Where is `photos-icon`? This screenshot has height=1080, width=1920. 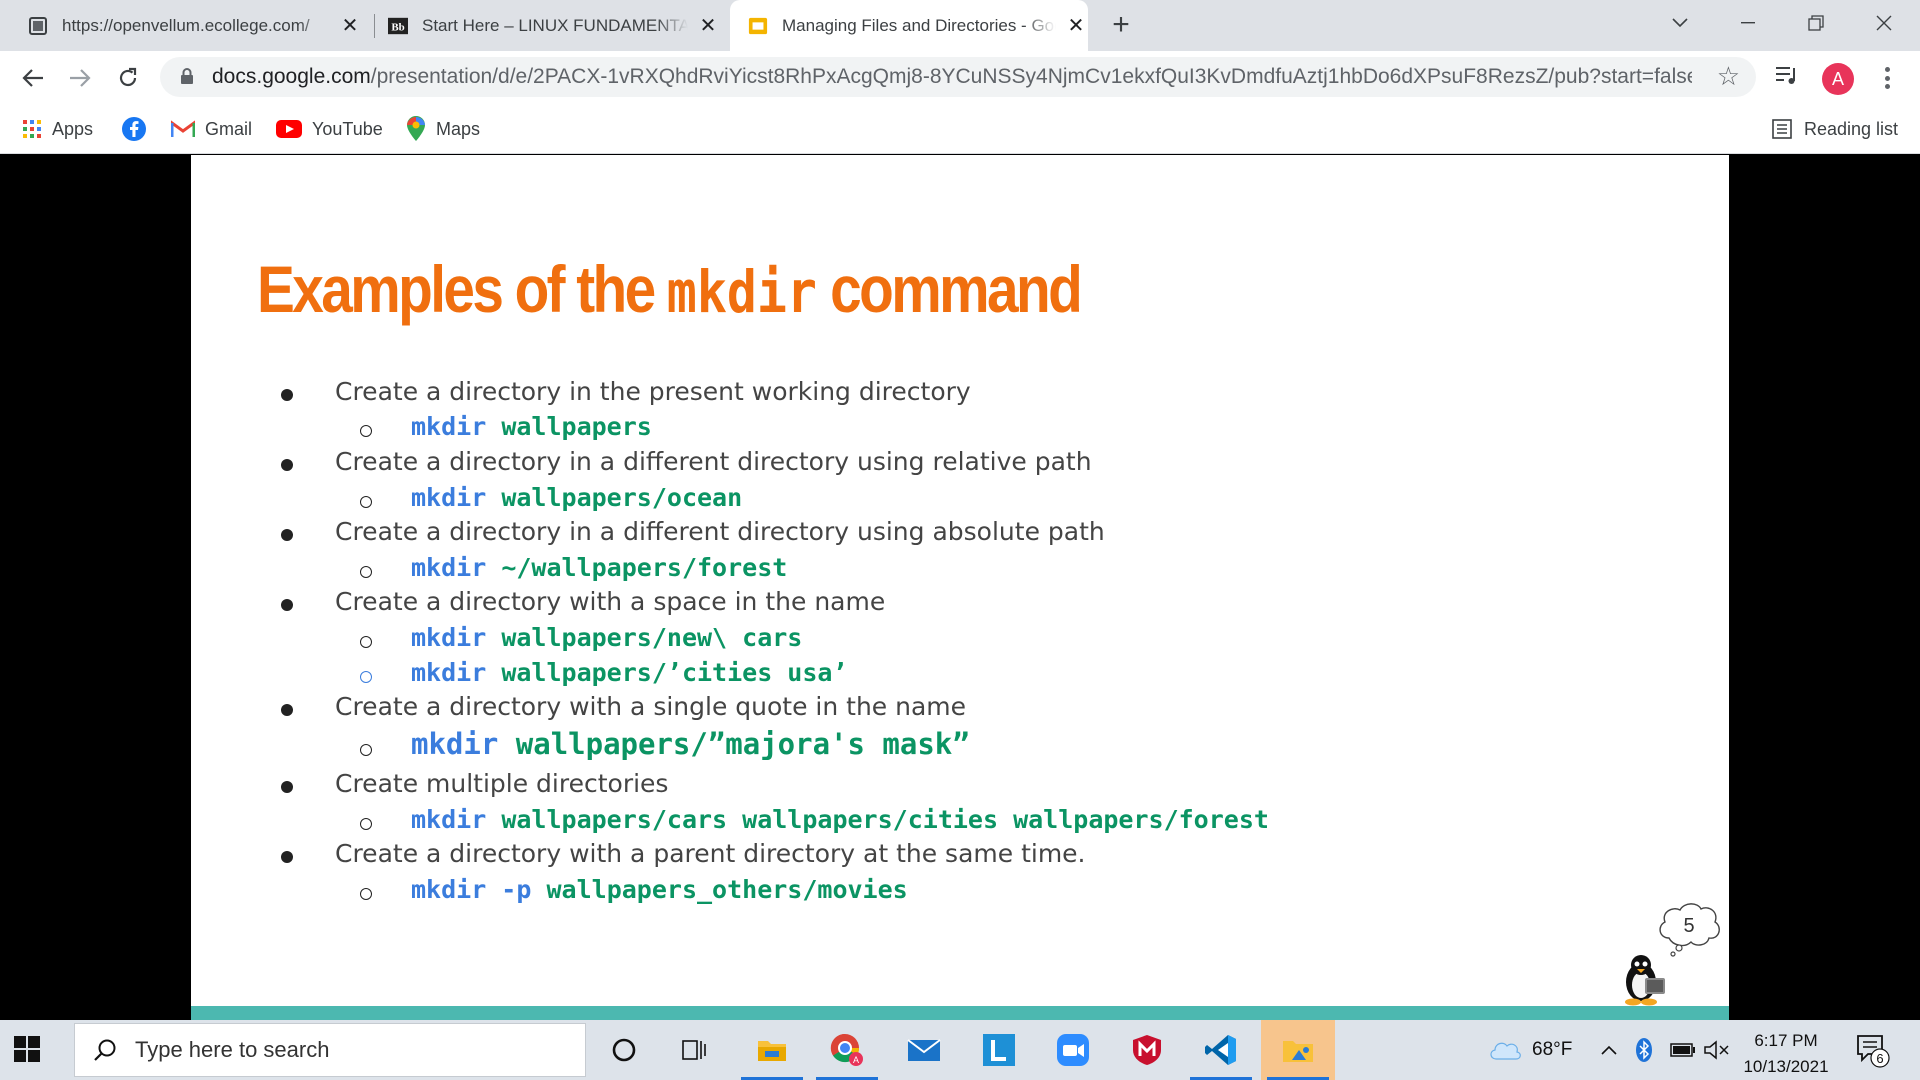
photos-icon is located at coordinates (1298, 1050).